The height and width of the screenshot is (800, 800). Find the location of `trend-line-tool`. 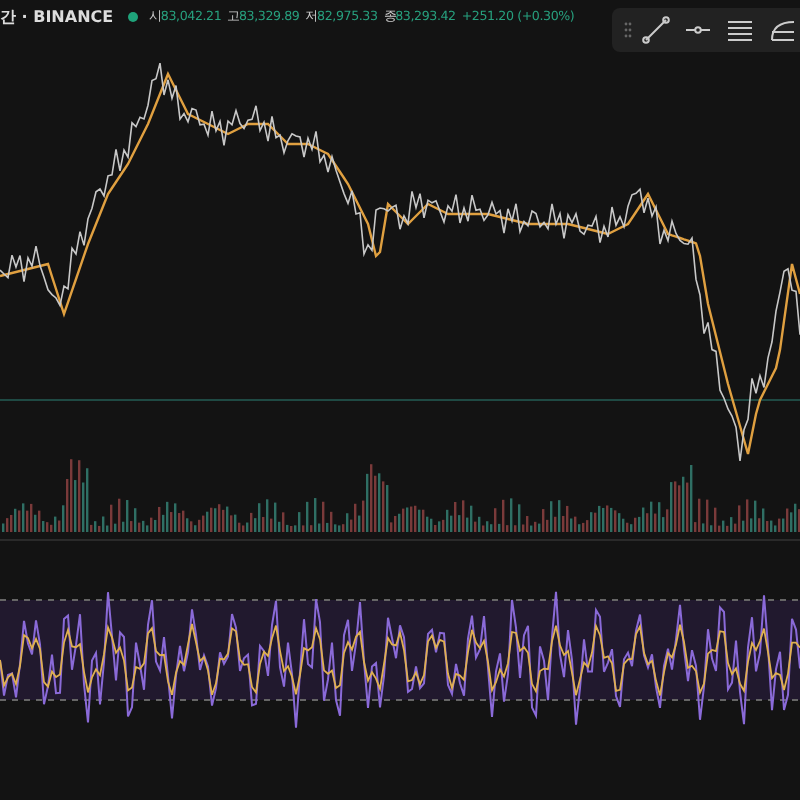

trend-line-tool is located at coordinates (656, 30).